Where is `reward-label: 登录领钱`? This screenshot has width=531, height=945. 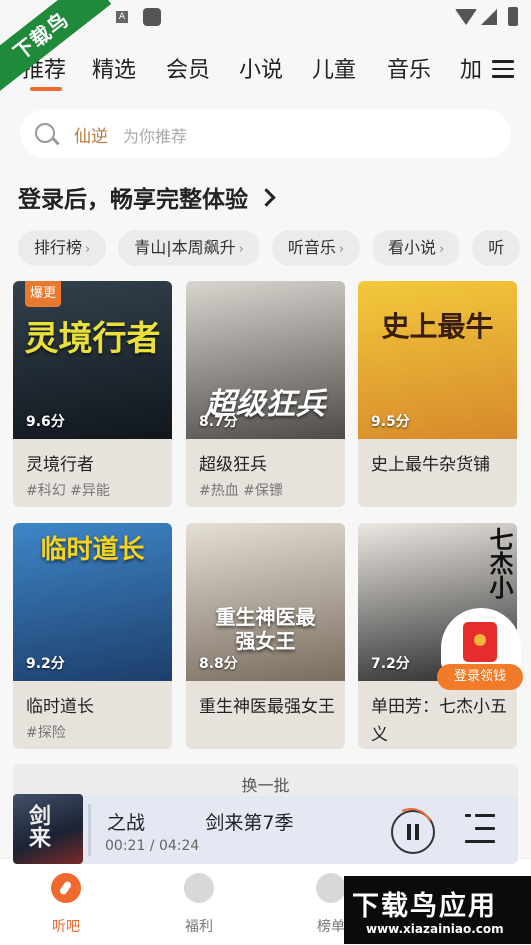
reward-label: 登录领钱 is located at coordinates (480, 677).